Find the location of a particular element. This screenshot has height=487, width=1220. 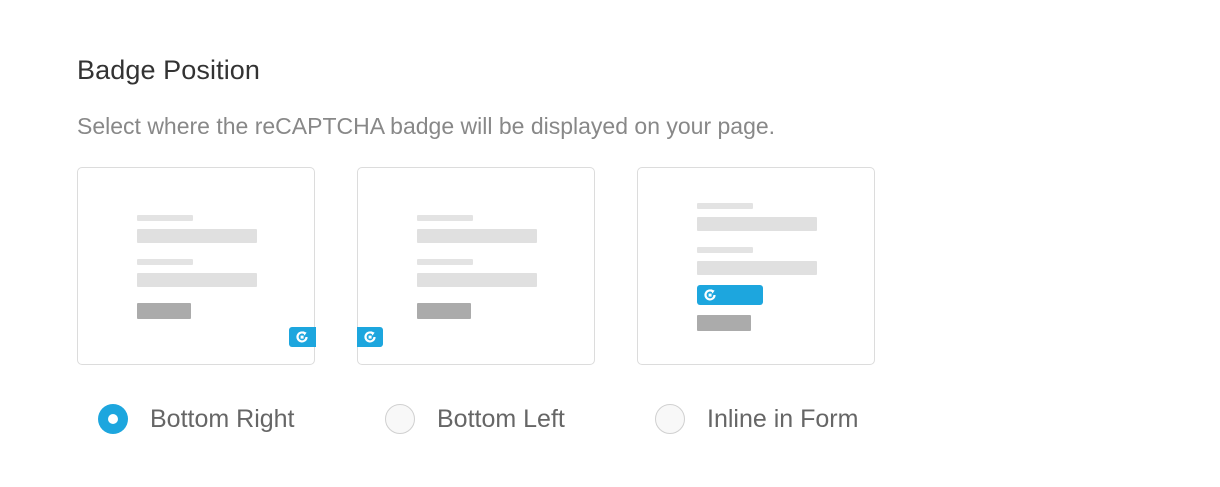

radio-inline is located at coordinates (670, 419).